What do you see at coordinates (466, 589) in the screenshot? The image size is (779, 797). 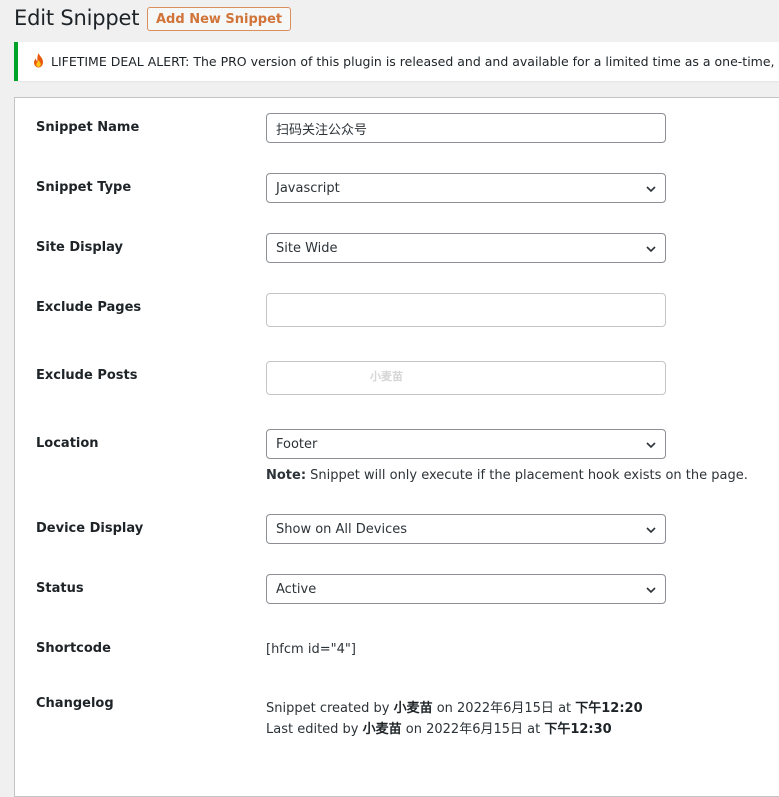 I see `status-select: Active` at bounding box center [466, 589].